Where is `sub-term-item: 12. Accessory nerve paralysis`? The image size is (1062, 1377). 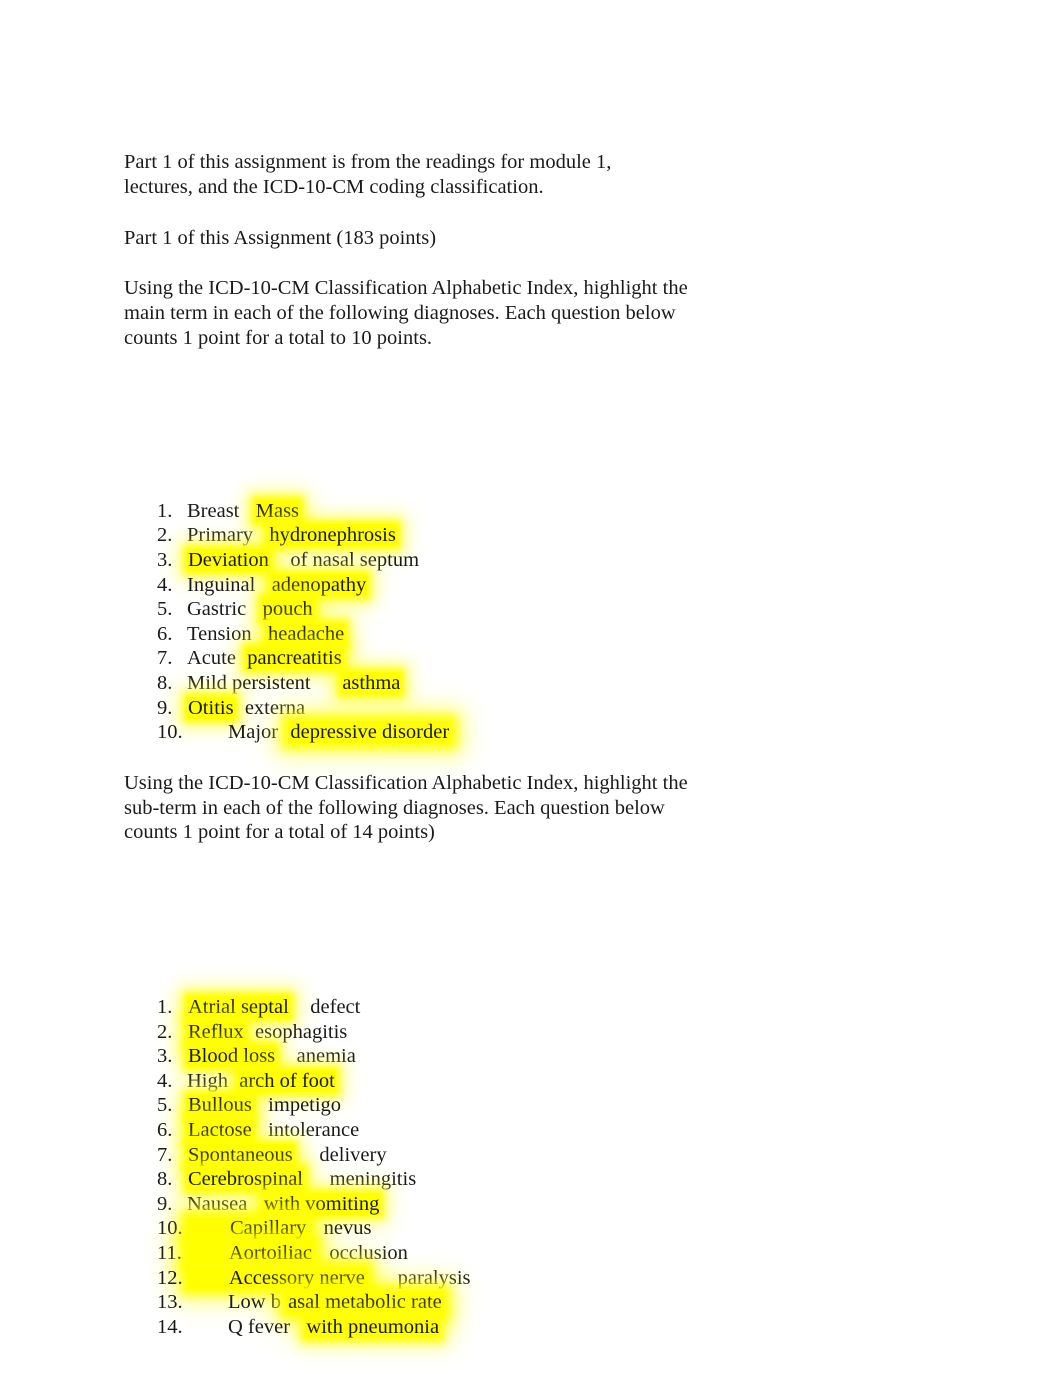 sub-term-item: 12. Accessory nerve paralysis is located at coordinates (444, 1278).